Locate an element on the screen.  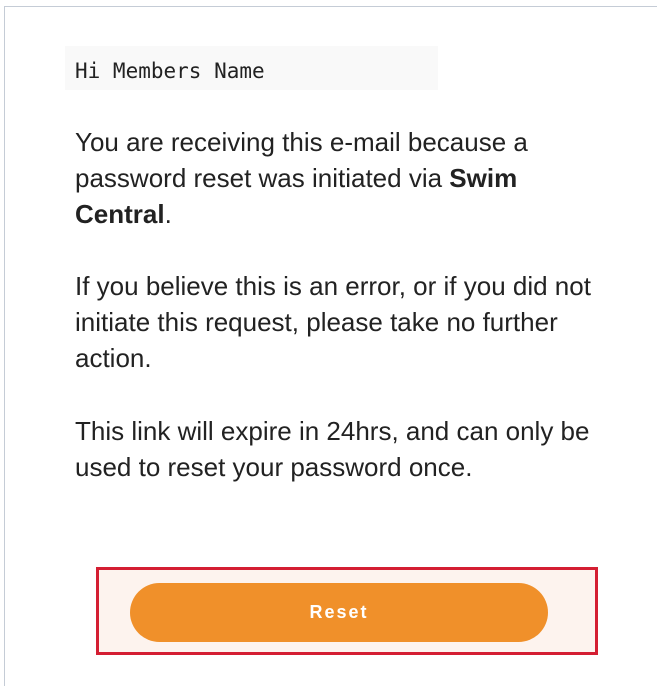
reset-button: Reset is located at coordinates (339, 612).